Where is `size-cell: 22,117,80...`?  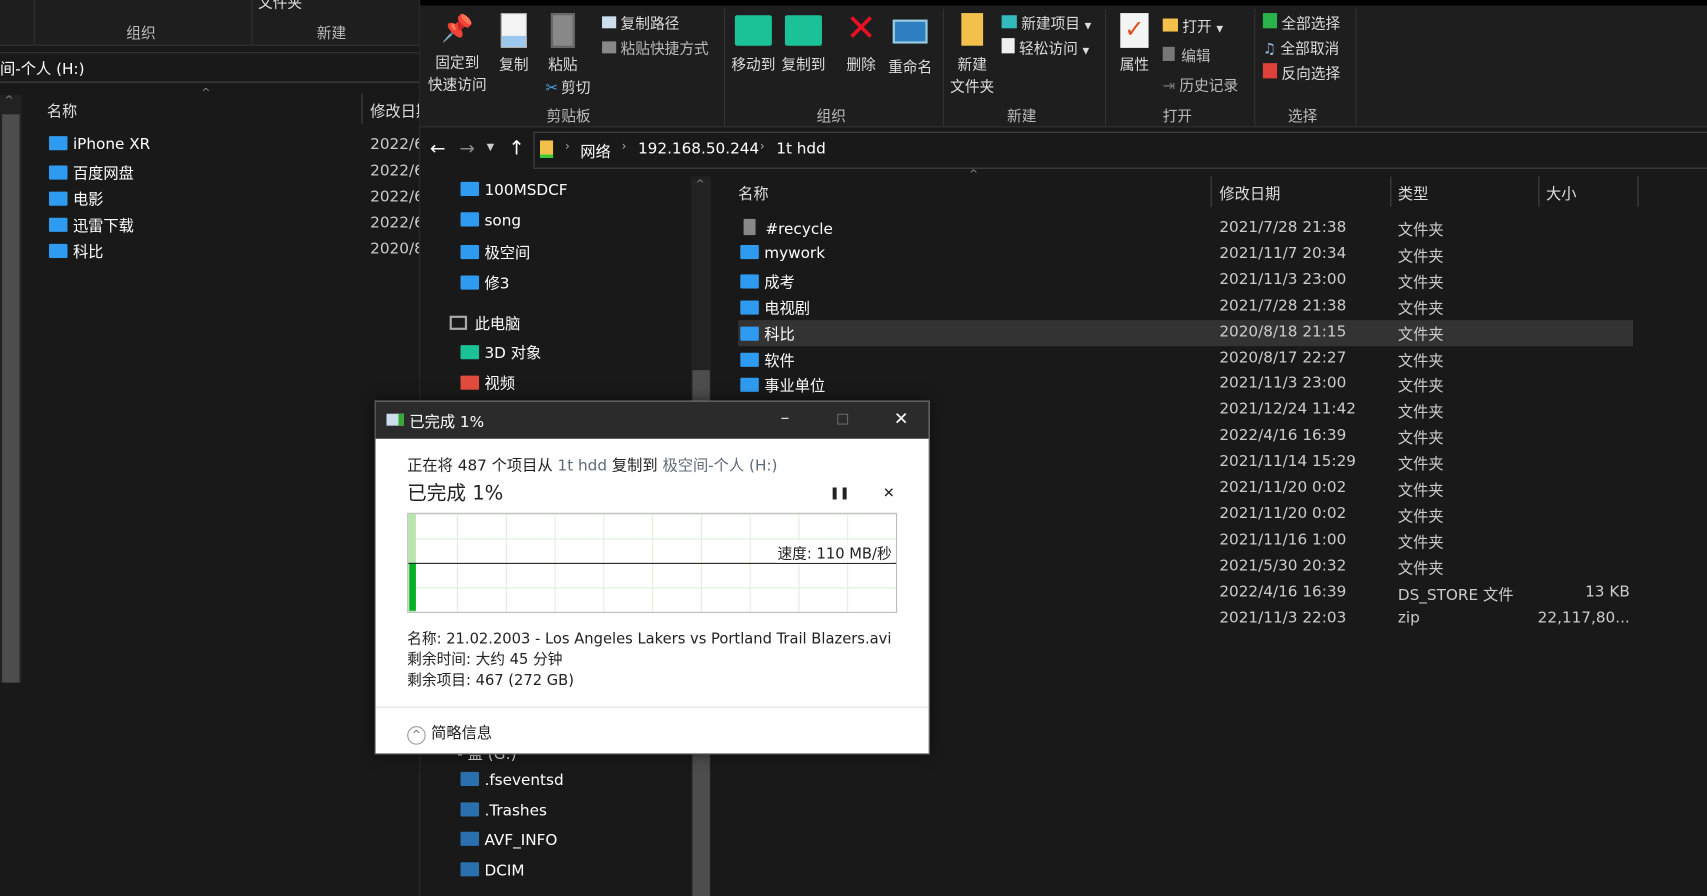 size-cell: 22,117,80... is located at coordinates (1583, 618).